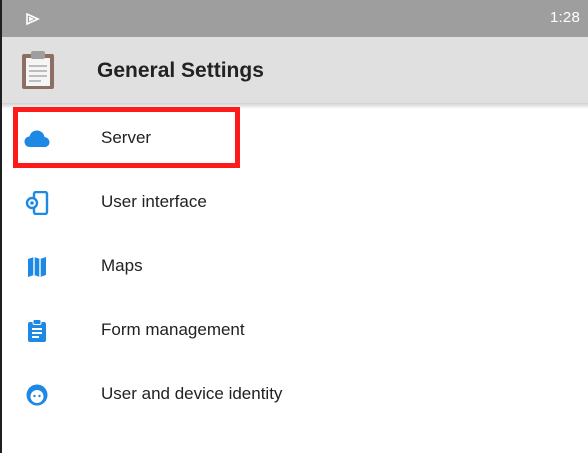 The image size is (588, 453). I want to click on clipboard-list-icon, so click(37, 330).